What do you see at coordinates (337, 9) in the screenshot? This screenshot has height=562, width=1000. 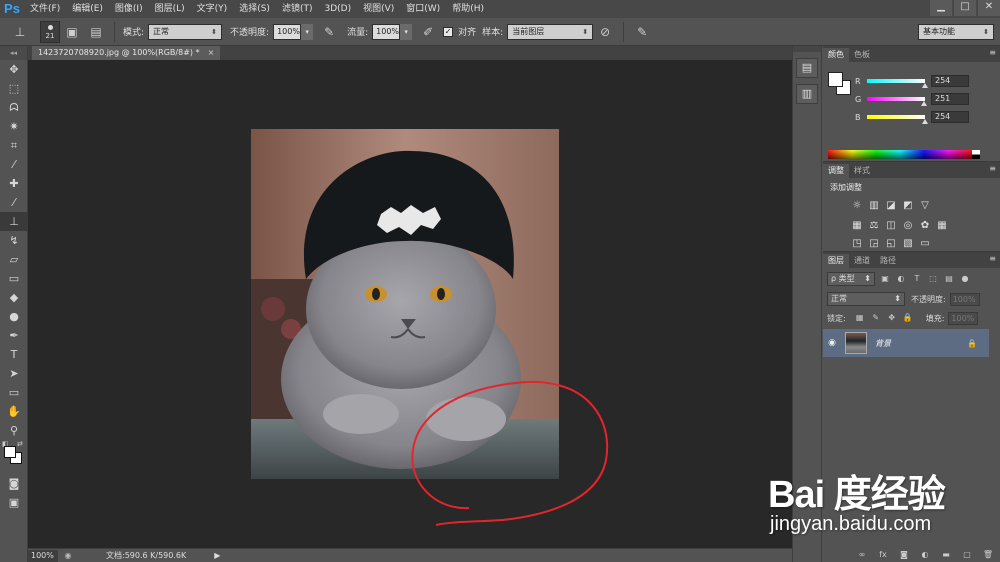 I see `menu-3d: 3D(D)` at bounding box center [337, 9].